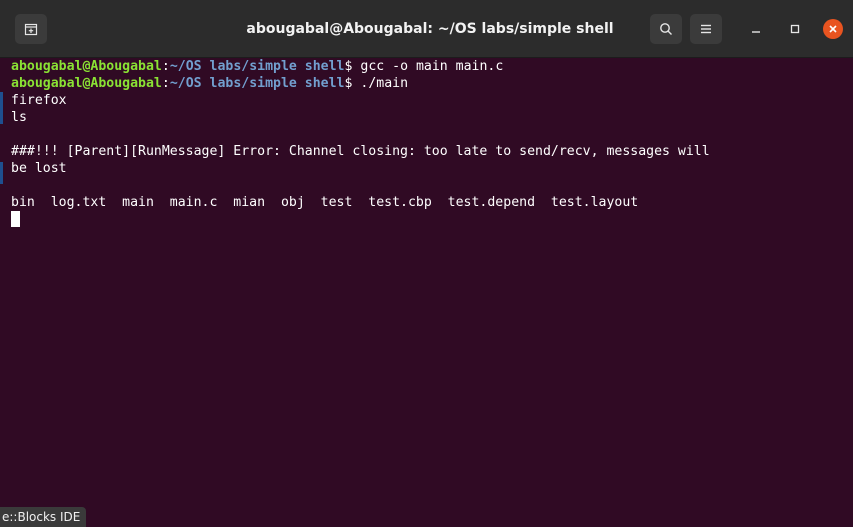 The width and height of the screenshot is (853, 527). I want to click on input-line: ls, so click(19, 117).